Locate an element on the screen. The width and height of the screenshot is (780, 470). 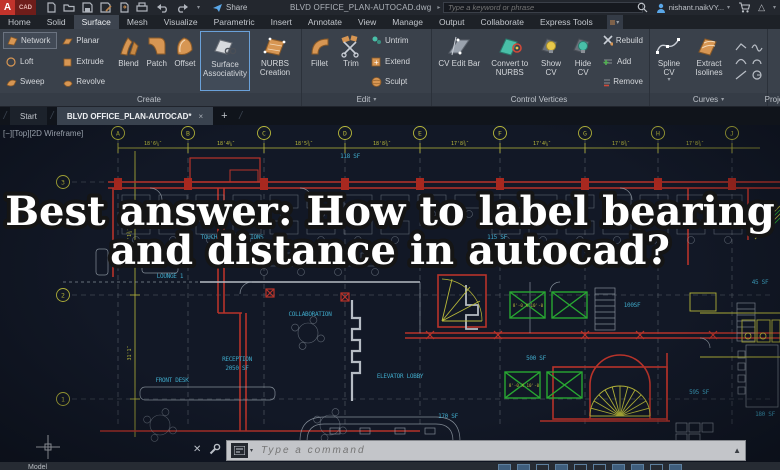
panel-label-projection: Proje is located at coordinates (772, 99).